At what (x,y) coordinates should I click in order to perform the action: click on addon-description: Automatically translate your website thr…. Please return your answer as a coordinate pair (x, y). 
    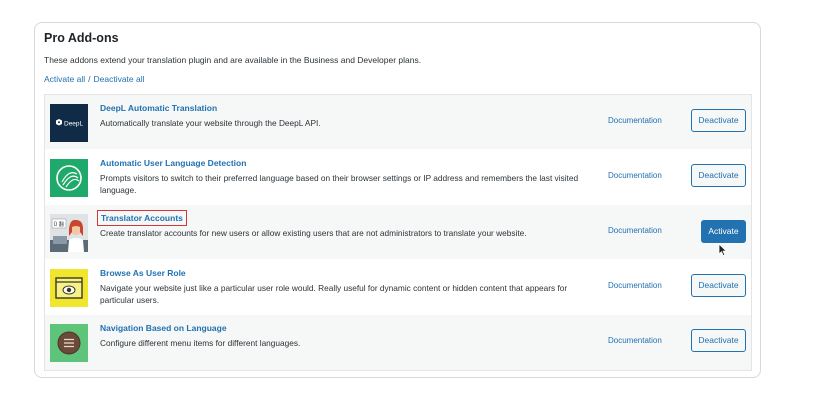
    Looking at the image, I should click on (210, 123).